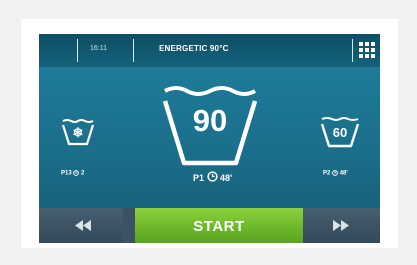 This screenshot has width=417, height=265. Describe the element at coordinates (226, 178) in the screenshot. I see `program-center-duration: 48'` at that location.